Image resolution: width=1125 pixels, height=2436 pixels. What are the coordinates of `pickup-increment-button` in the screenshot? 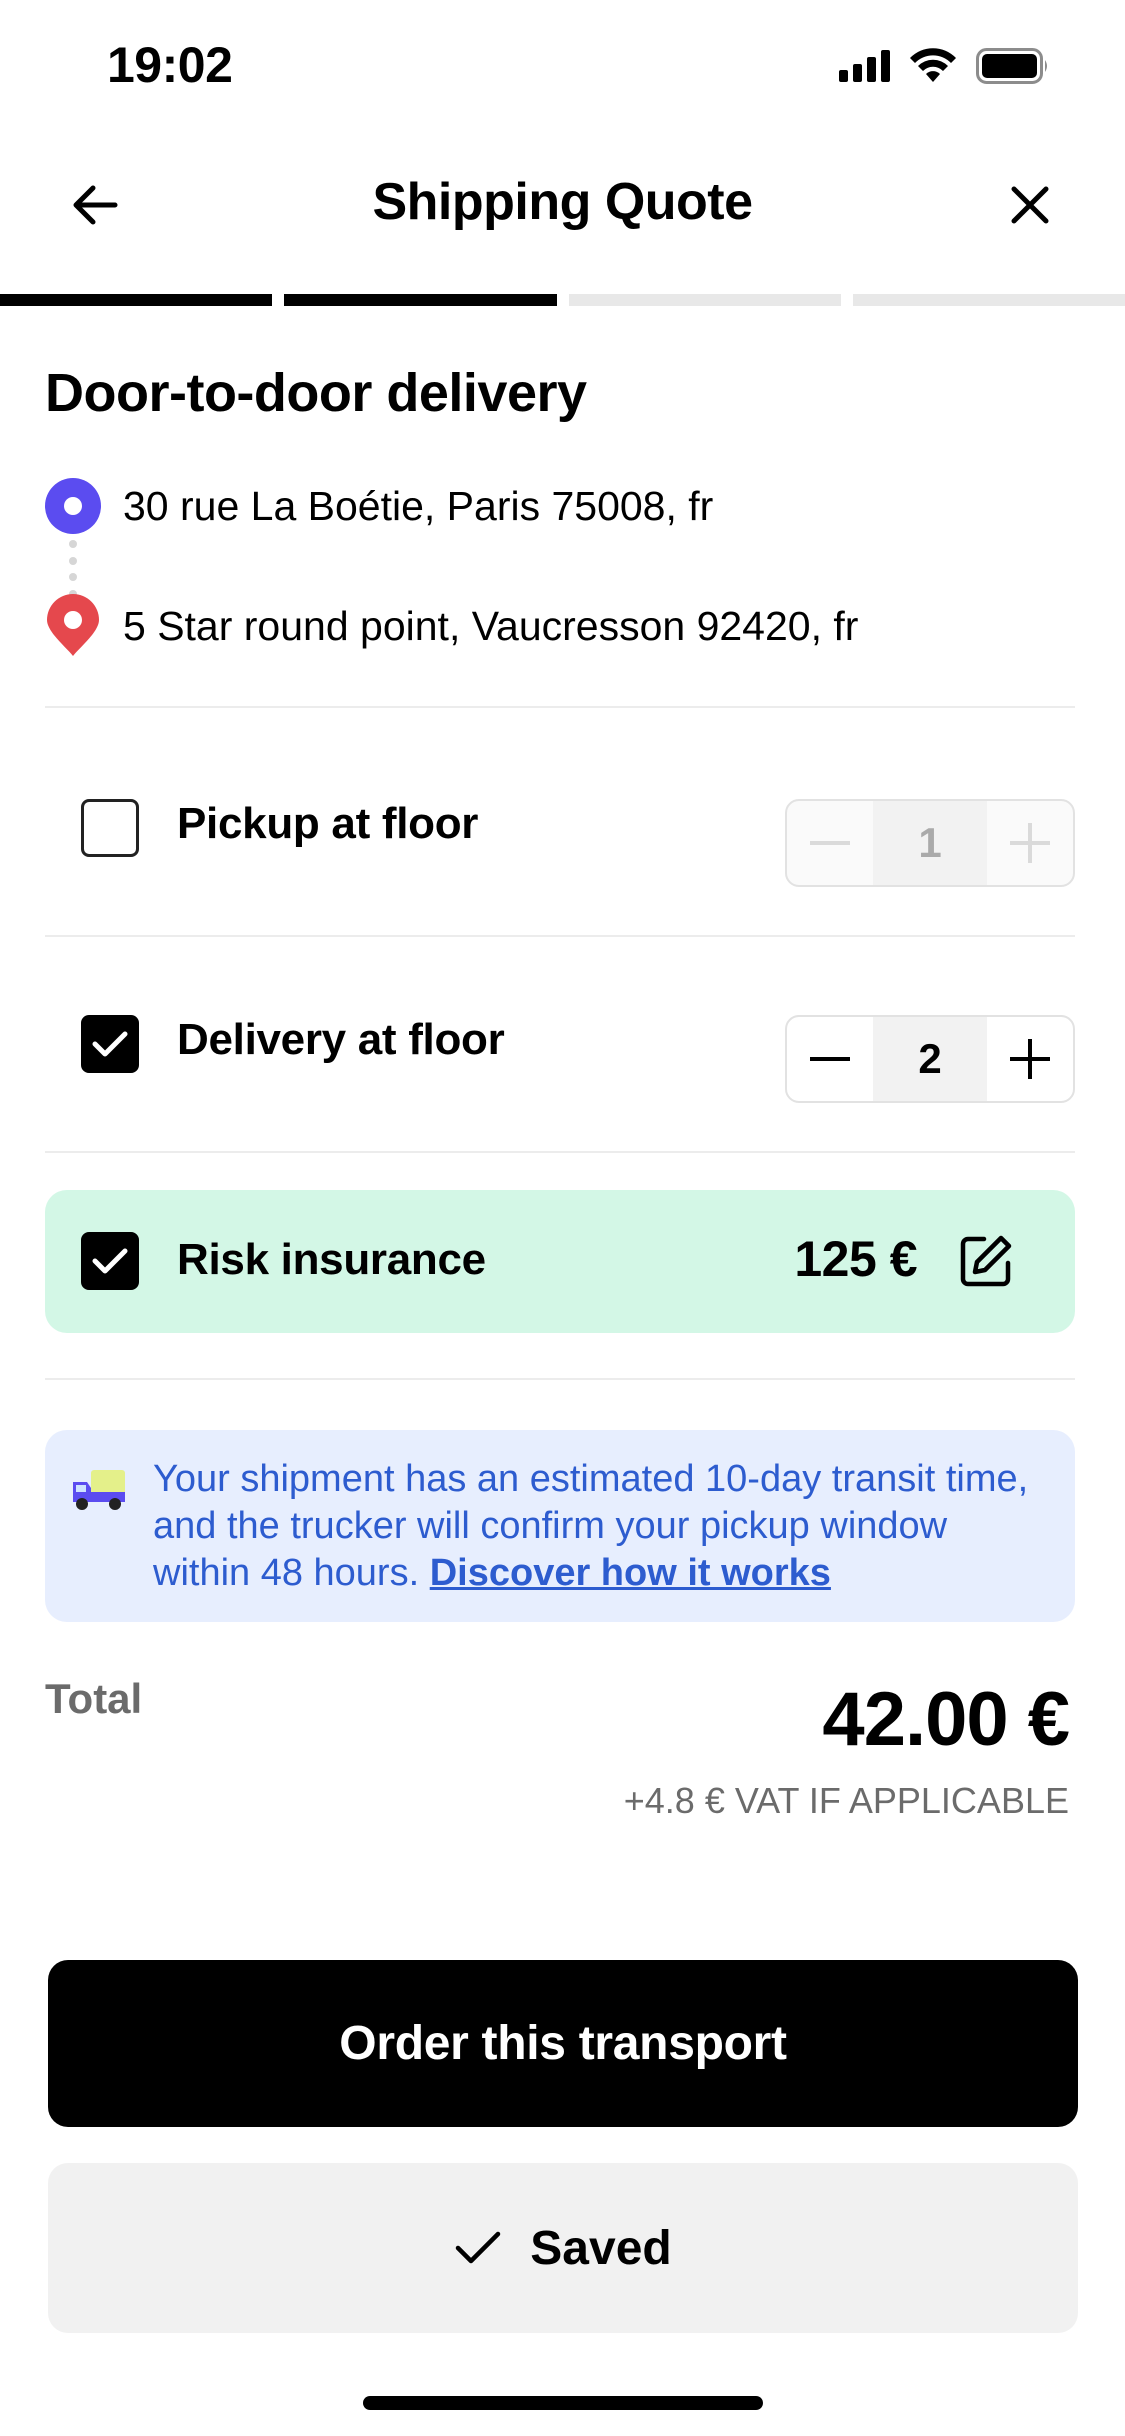 It's located at (1030, 843).